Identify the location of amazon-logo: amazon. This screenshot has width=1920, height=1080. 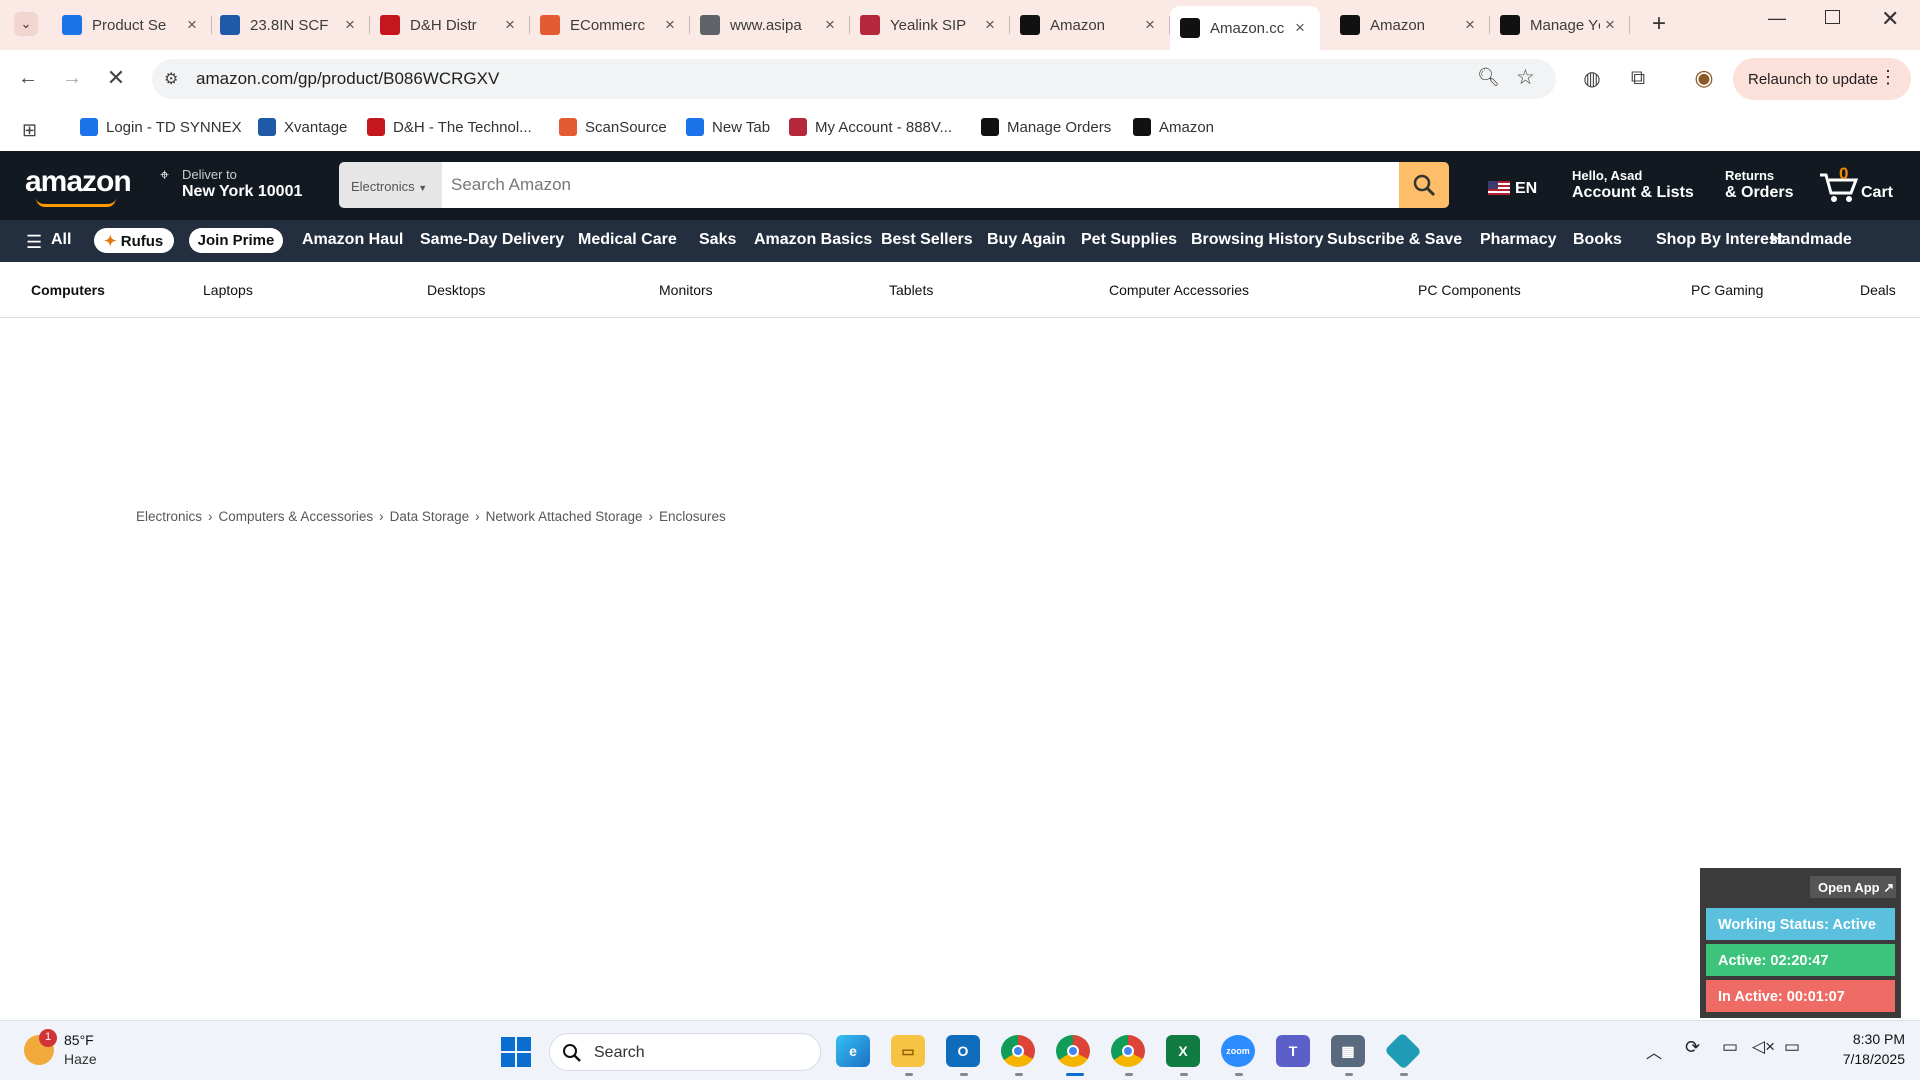
(78, 182).